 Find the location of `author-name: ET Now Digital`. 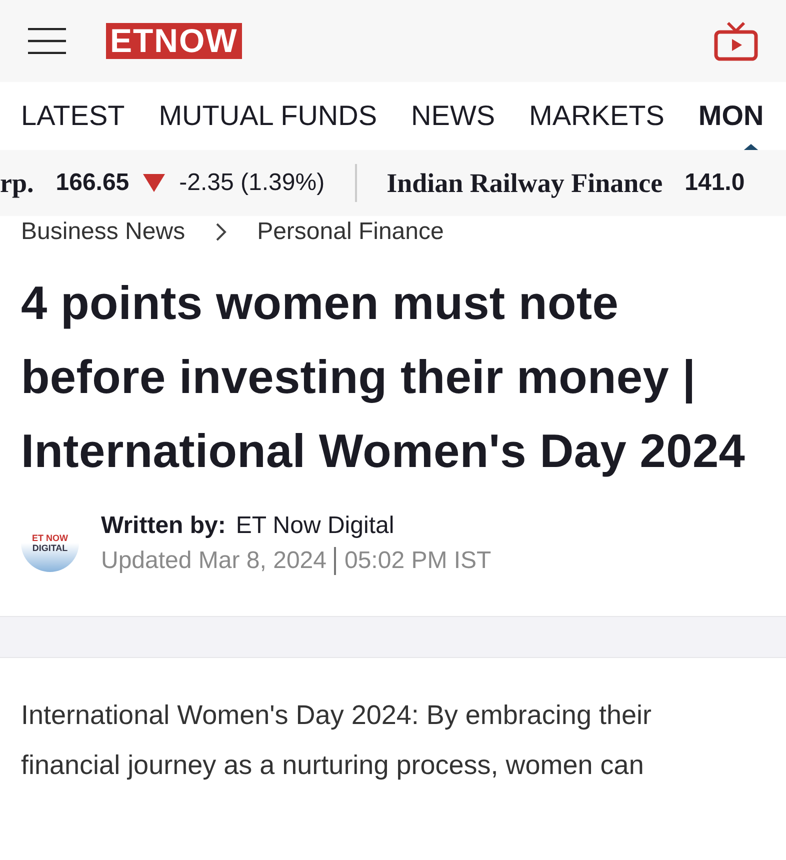

author-name: ET Now Digital is located at coordinates (315, 525).